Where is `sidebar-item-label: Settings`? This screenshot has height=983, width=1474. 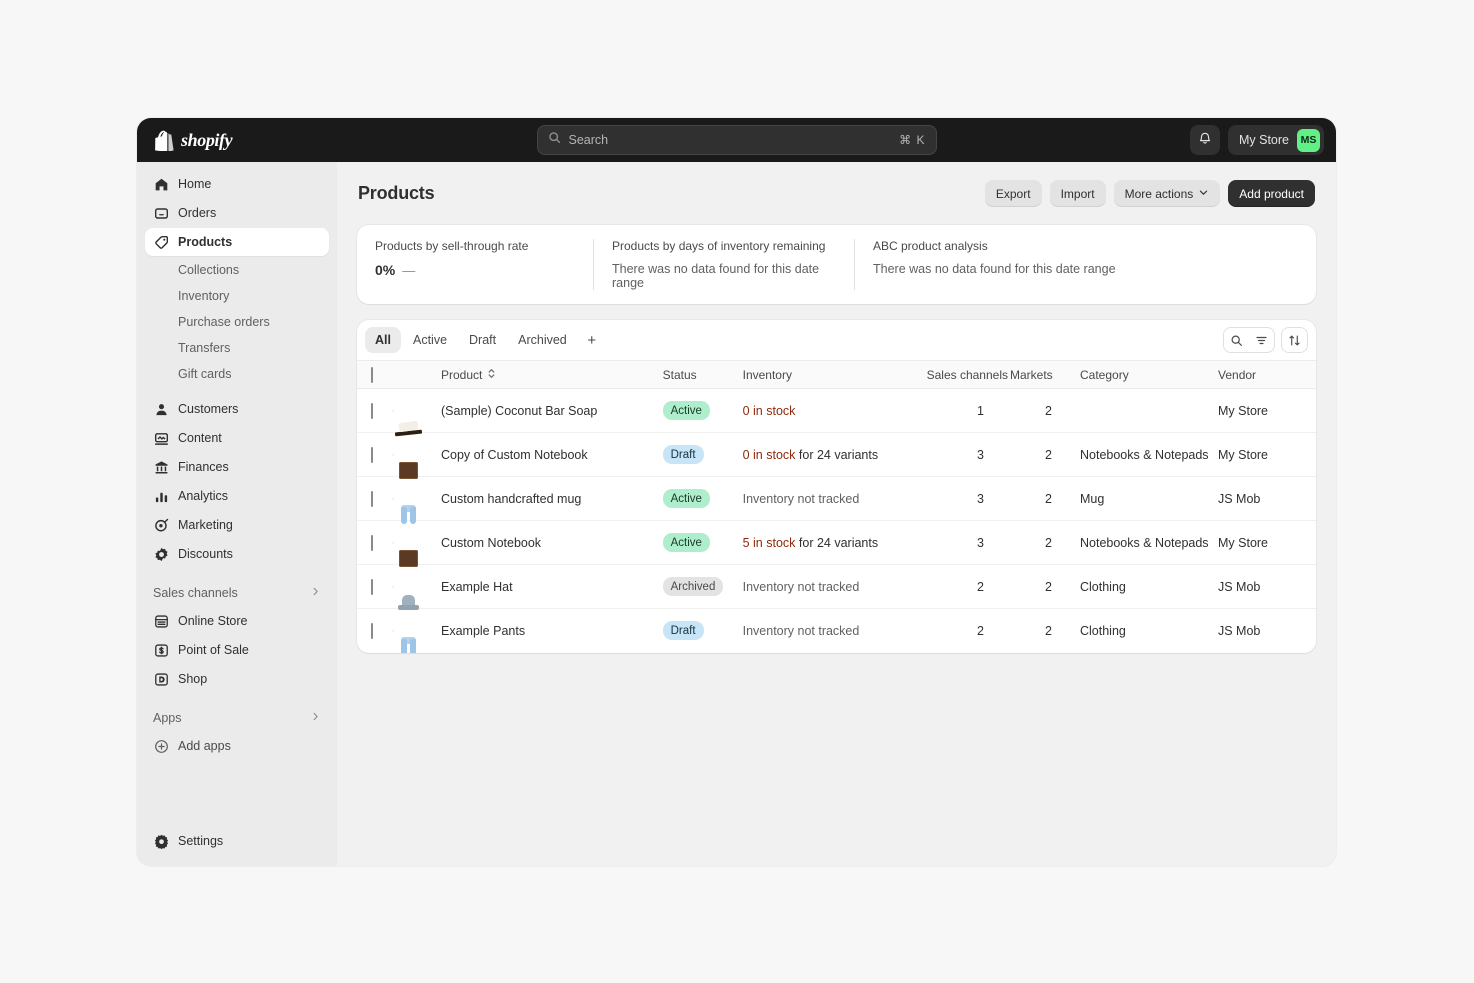 sidebar-item-label: Settings is located at coordinates (201, 841).